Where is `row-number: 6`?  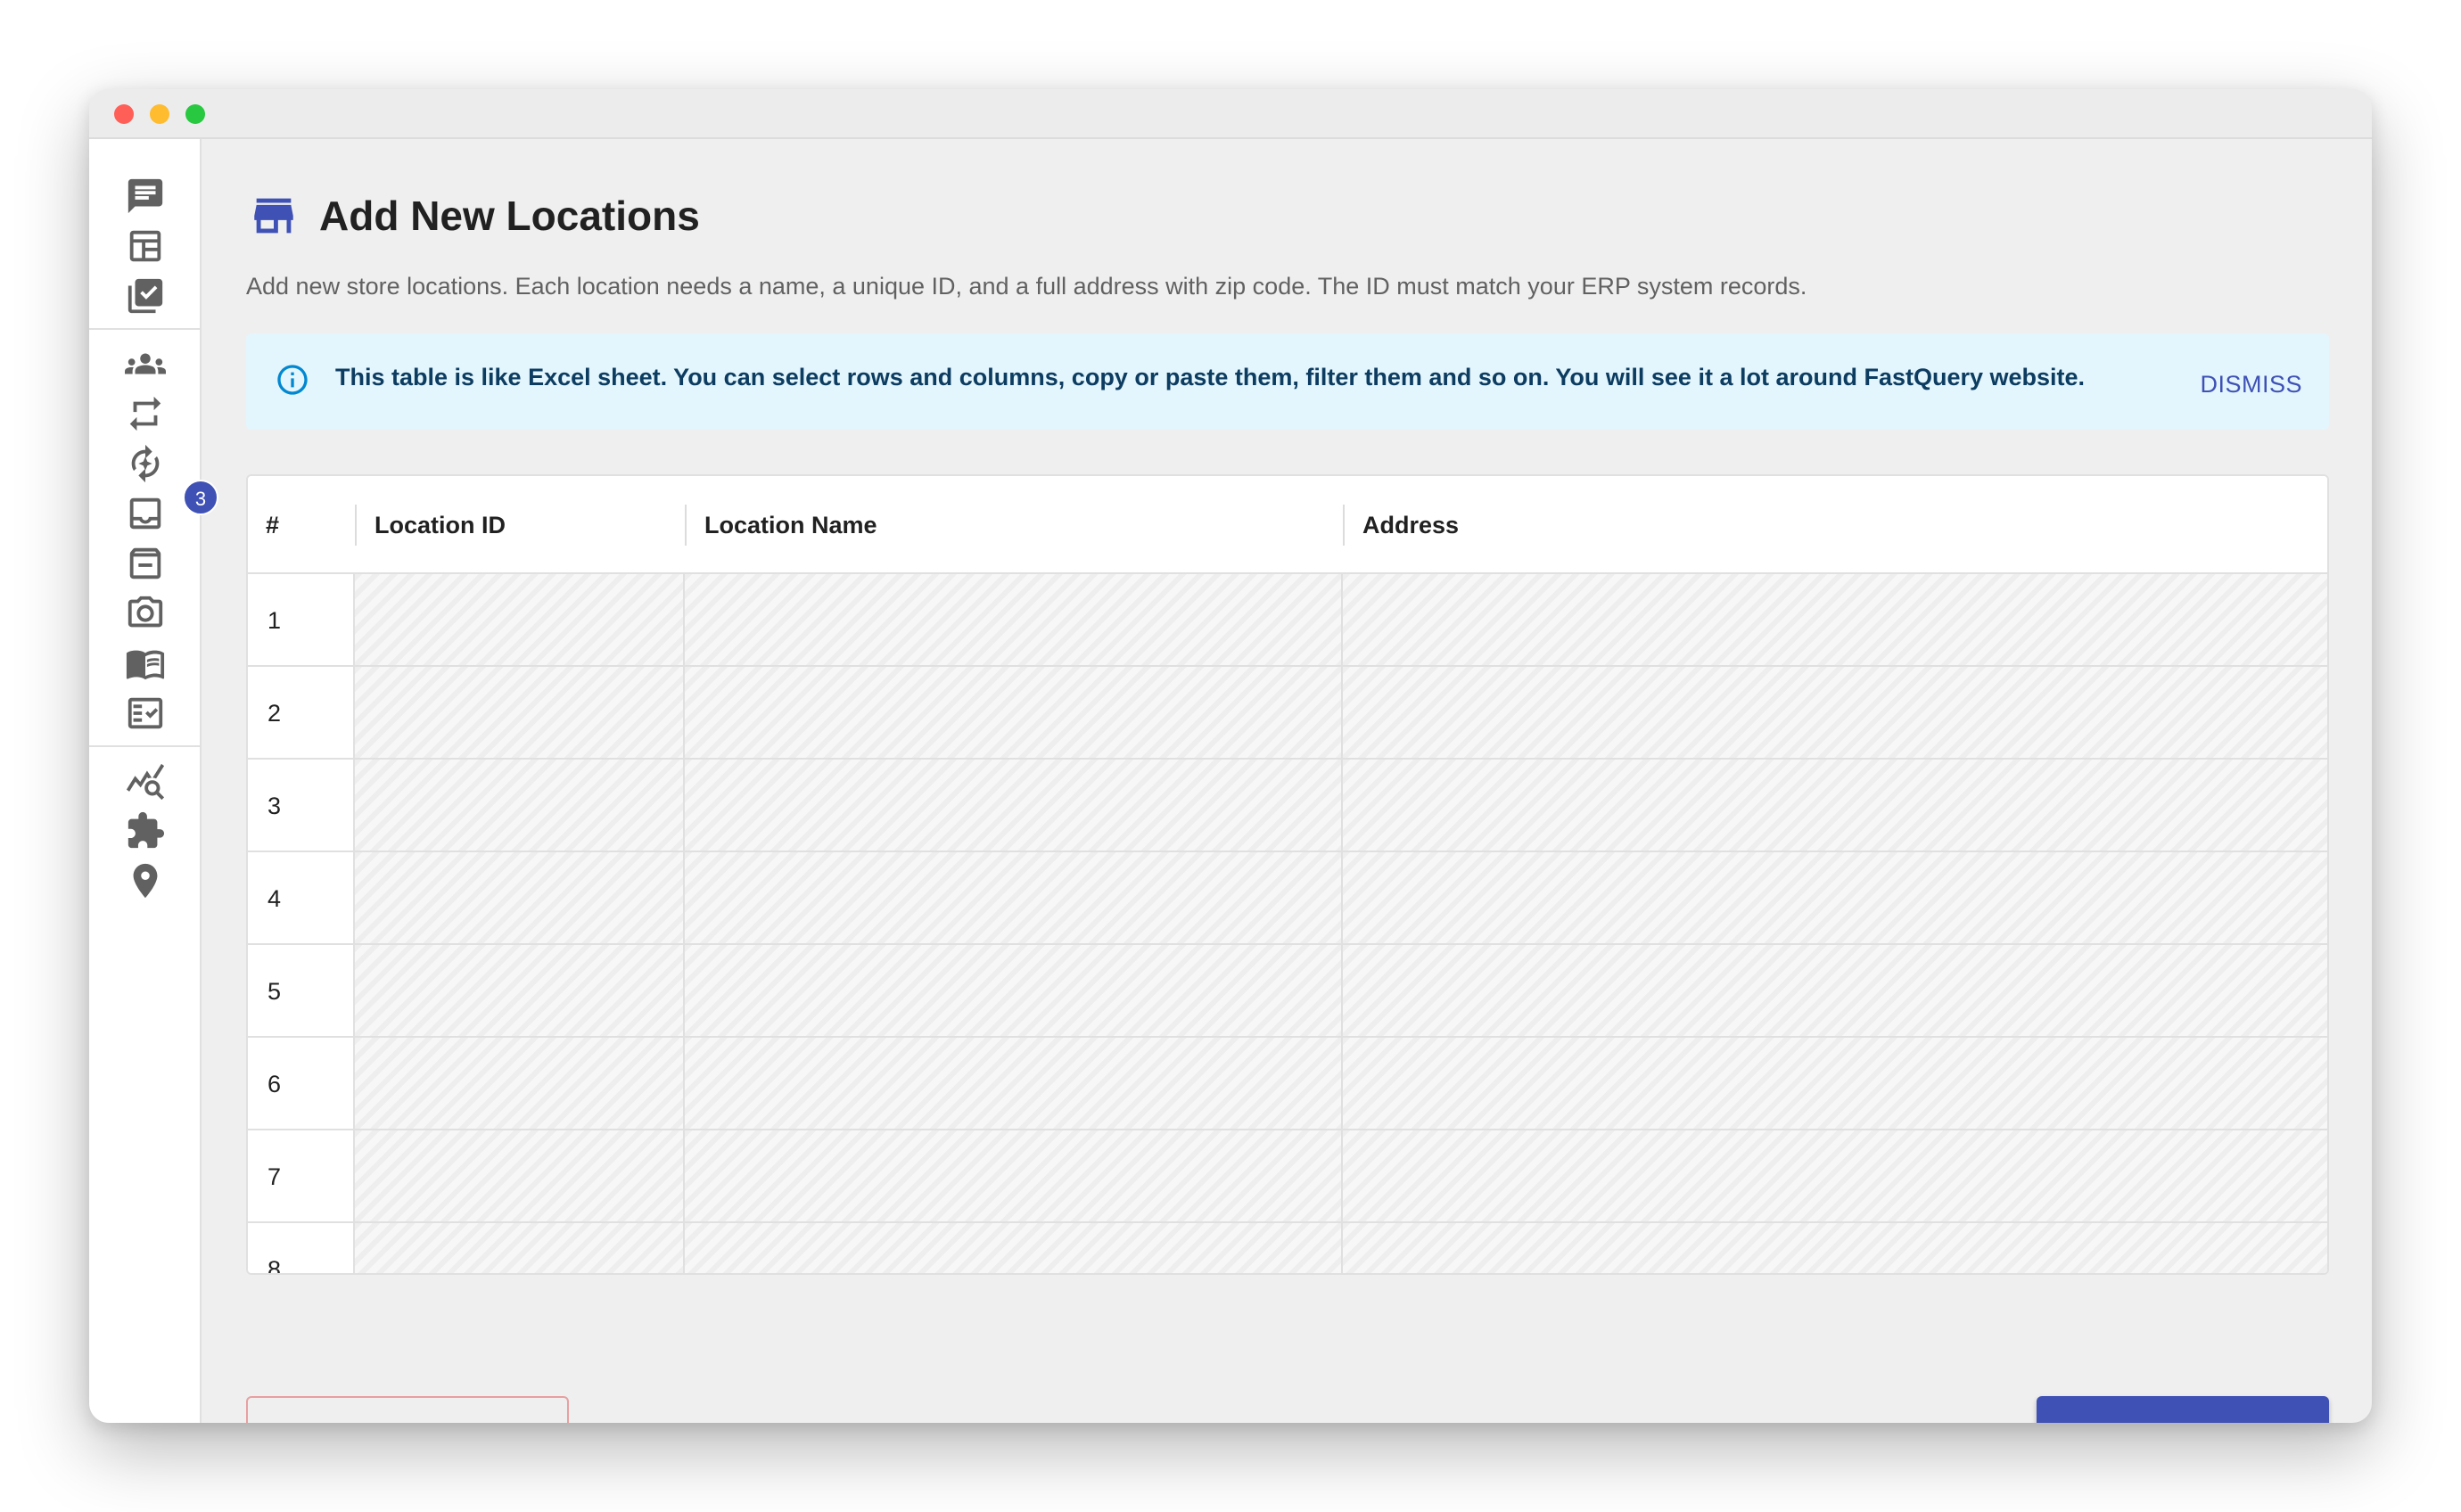 row-number: 6 is located at coordinates (301, 1083).